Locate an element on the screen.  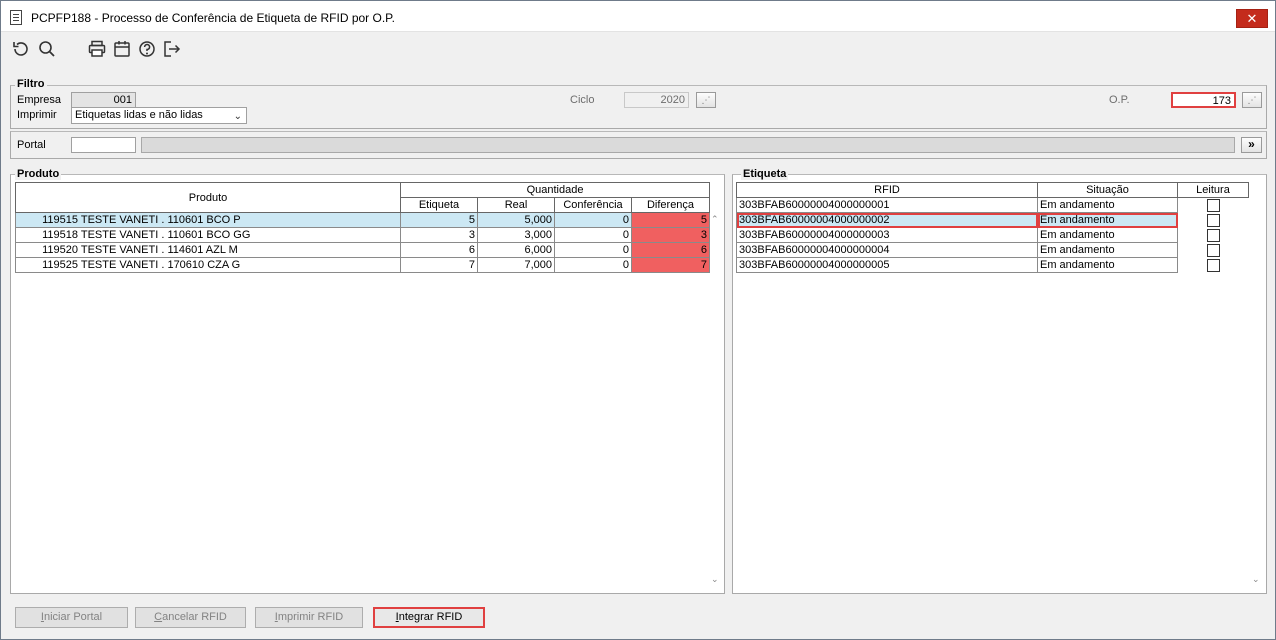
header-rfid: RFID is located at coordinates (887, 190).